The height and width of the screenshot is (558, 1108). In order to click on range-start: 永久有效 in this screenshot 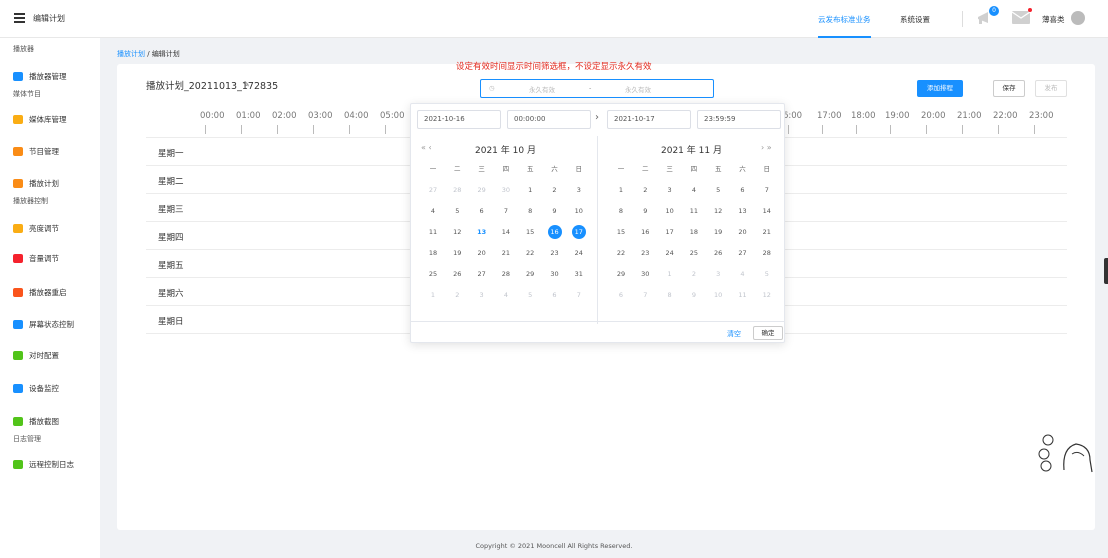, I will do `click(542, 89)`.